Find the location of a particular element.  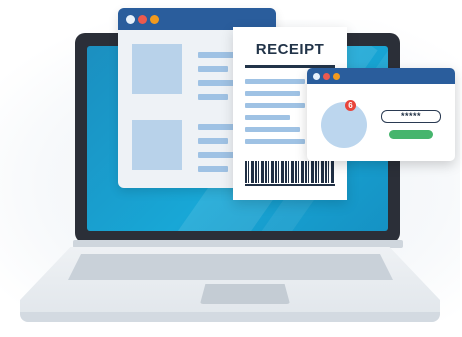

login-window: 6 ***** is located at coordinates (381, 114).